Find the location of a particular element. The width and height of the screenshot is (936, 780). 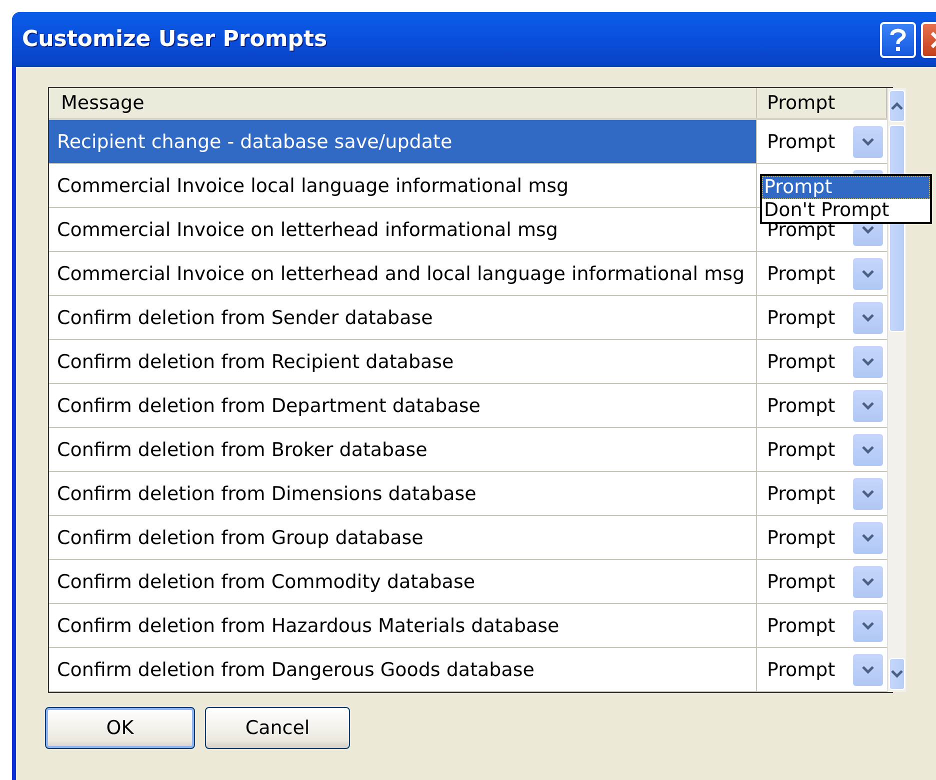

message-cell: Confirm deletion from Sender database is located at coordinates (403, 317).